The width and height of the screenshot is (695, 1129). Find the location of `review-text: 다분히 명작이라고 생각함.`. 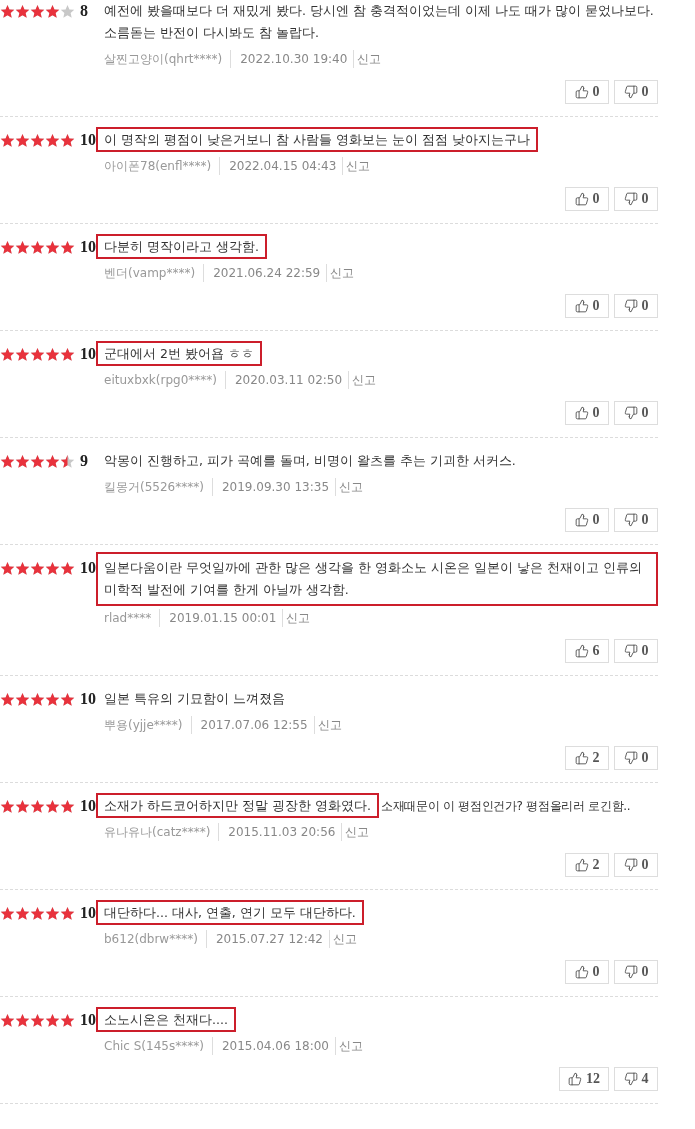

review-text: 다분히 명작이라고 생각함. is located at coordinates (181, 246).